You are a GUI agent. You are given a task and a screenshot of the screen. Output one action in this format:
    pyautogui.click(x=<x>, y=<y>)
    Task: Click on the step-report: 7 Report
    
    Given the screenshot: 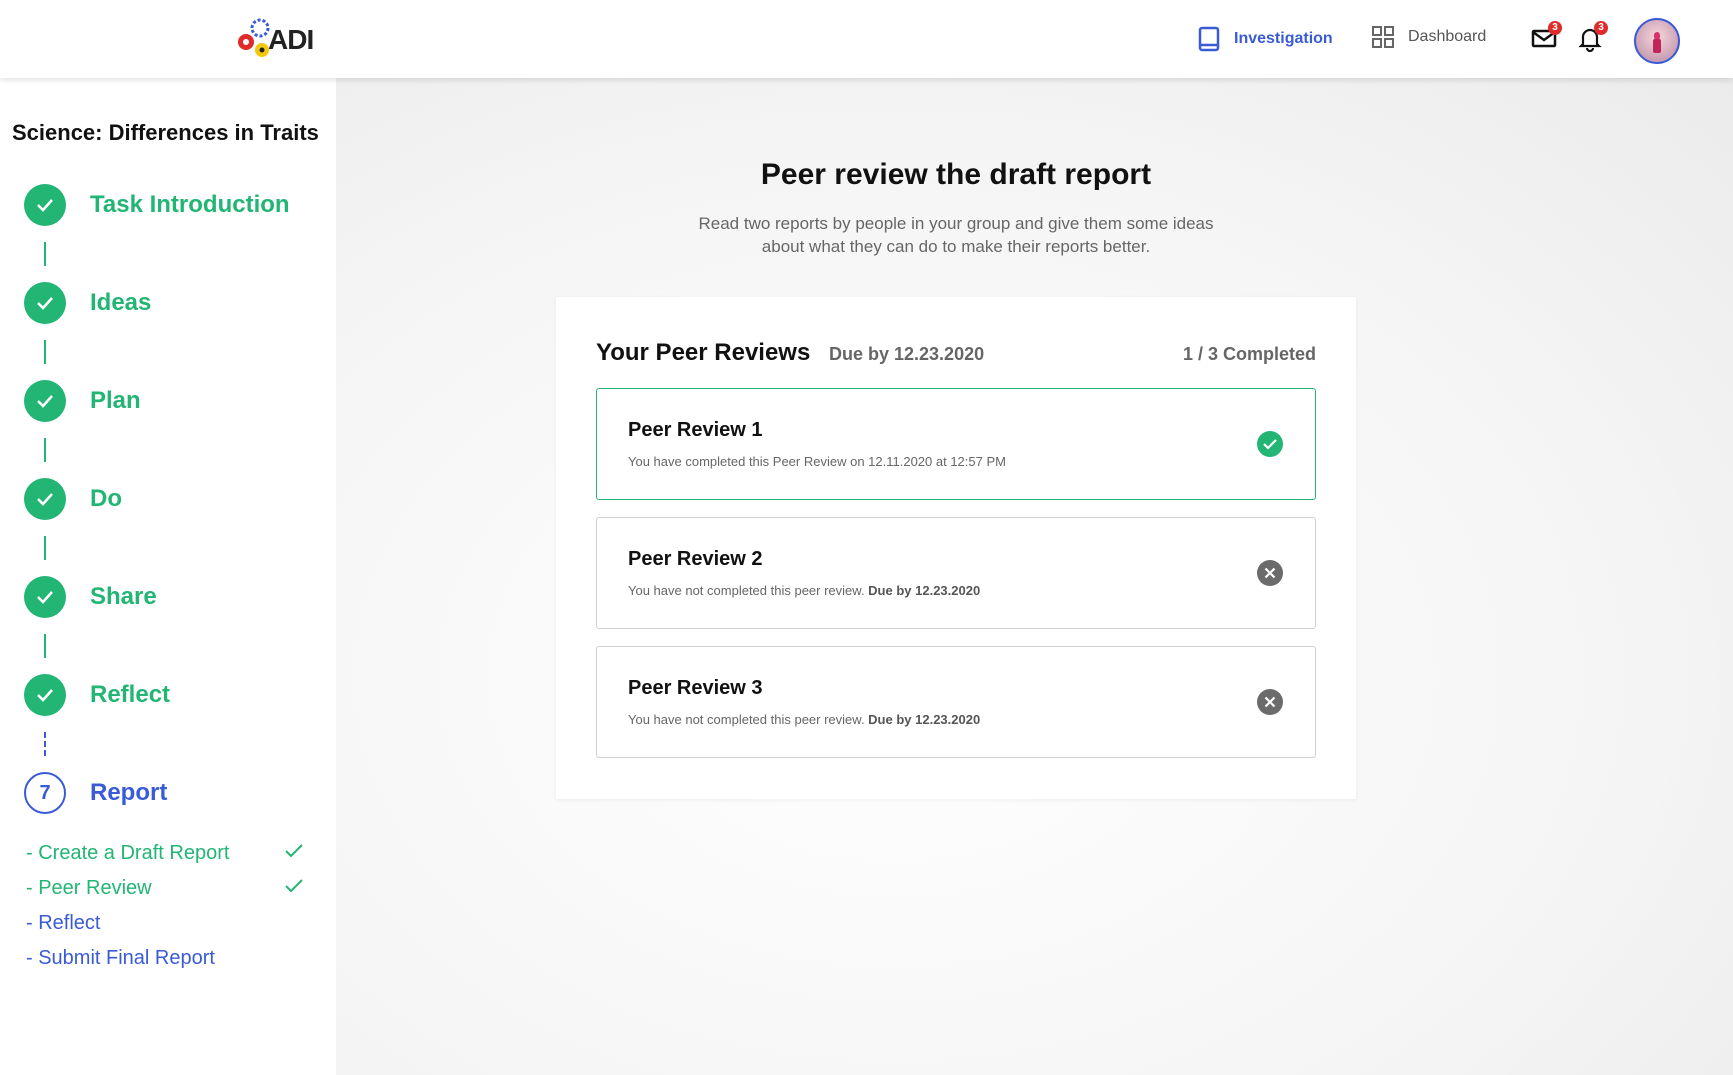 What is the action you would take?
    pyautogui.click(x=95, y=793)
    